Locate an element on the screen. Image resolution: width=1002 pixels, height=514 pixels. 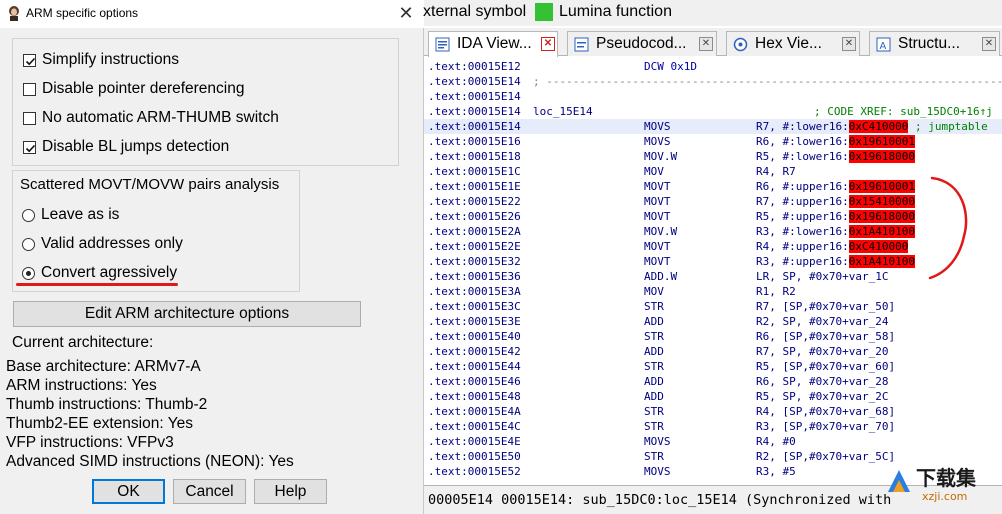
checkbox-label: Disable BL jumps detection is located at coordinates (136, 146).